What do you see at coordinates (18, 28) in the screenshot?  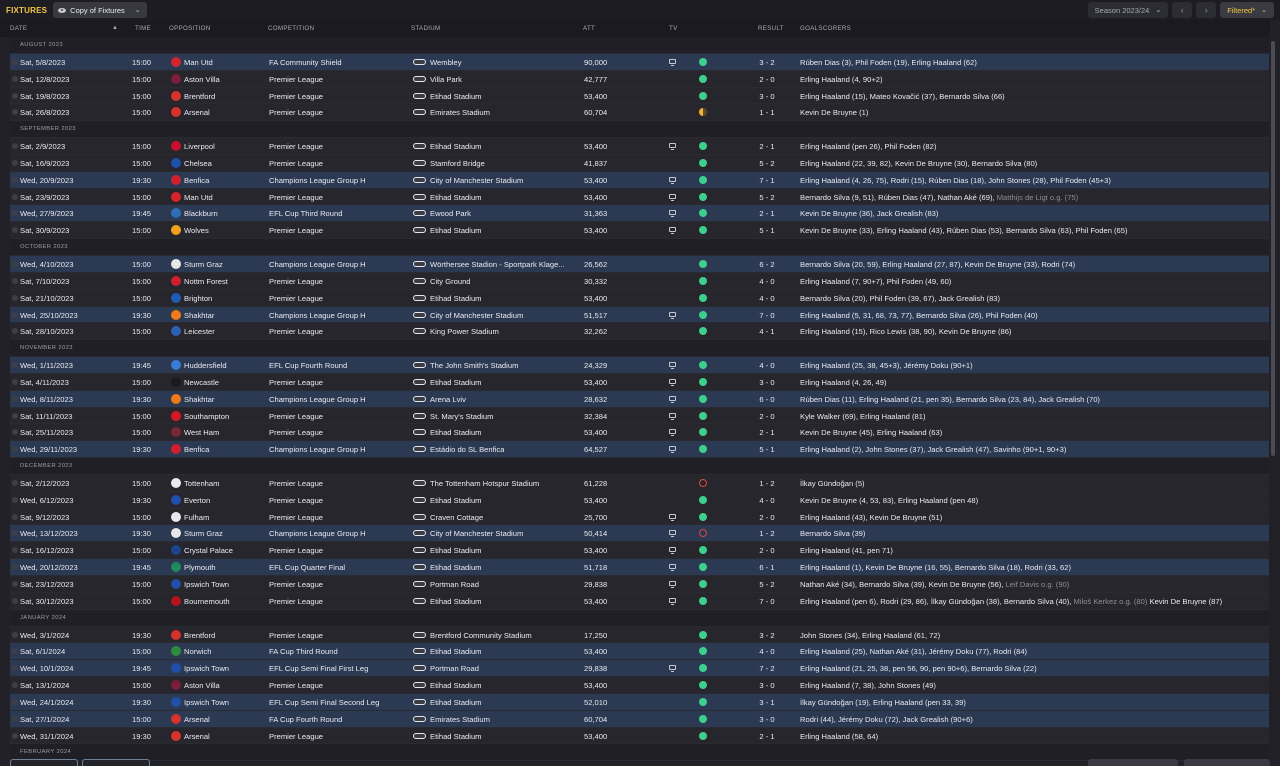 I see `column-date: DATE` at bounding box center [18, 28].